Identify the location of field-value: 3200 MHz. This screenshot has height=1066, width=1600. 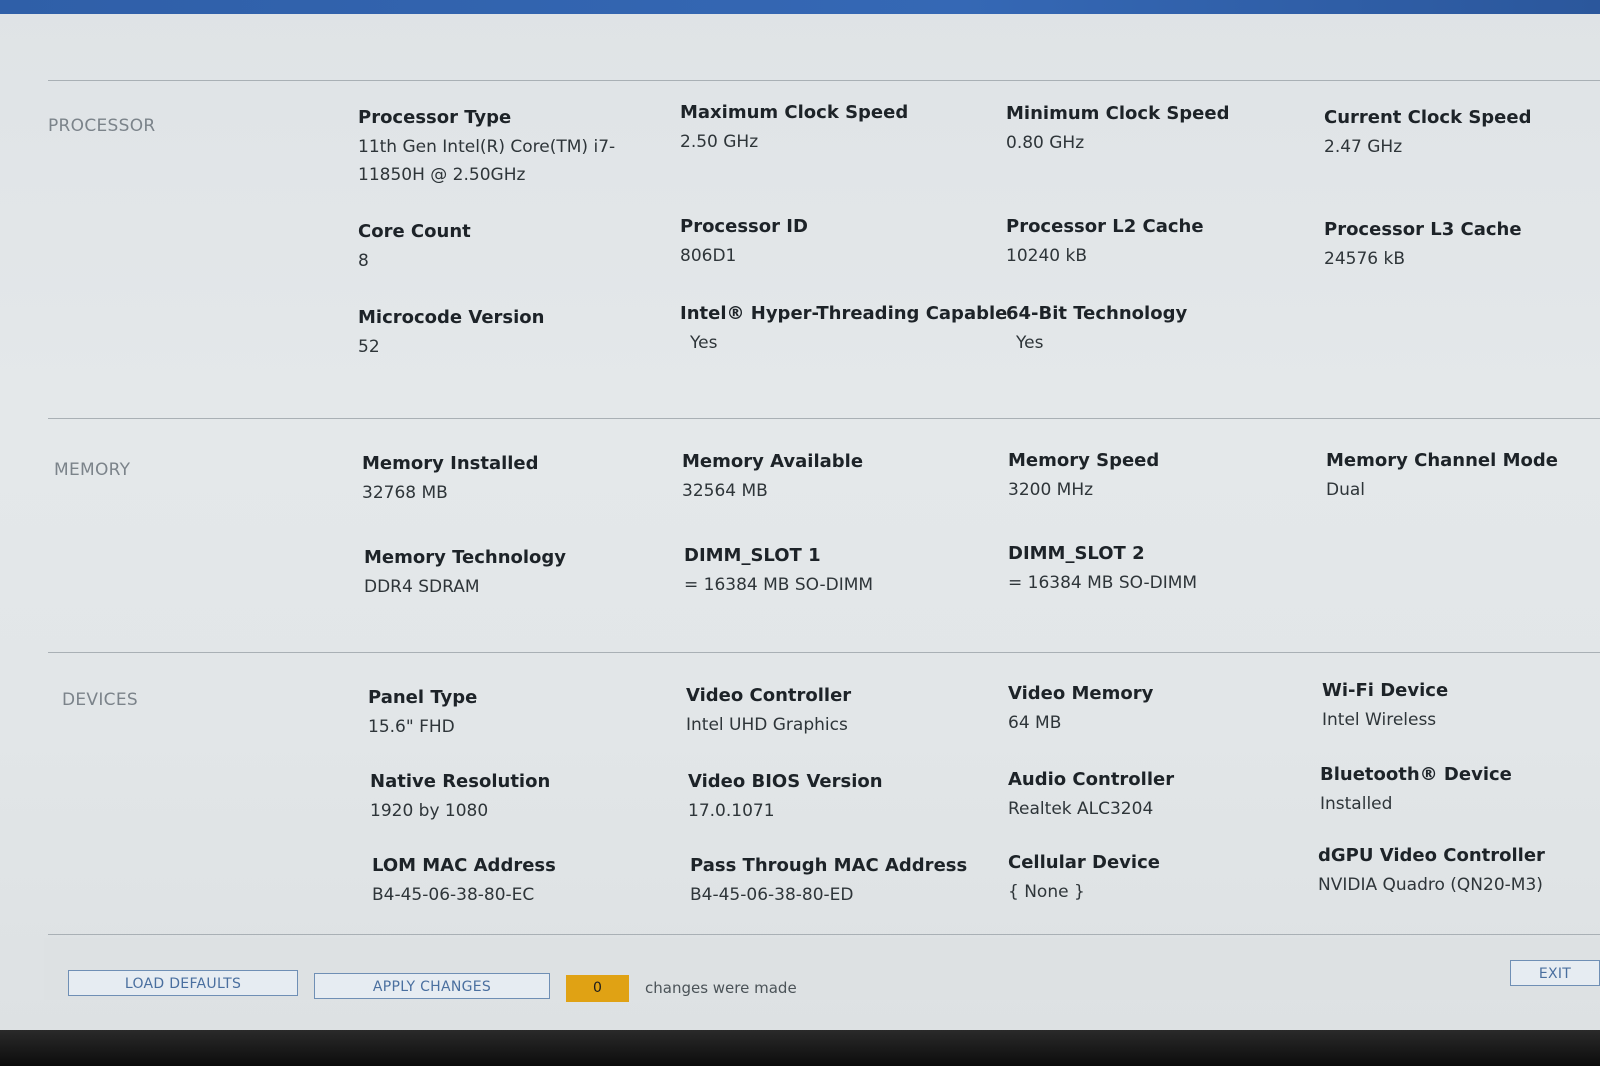
(1051, 490).